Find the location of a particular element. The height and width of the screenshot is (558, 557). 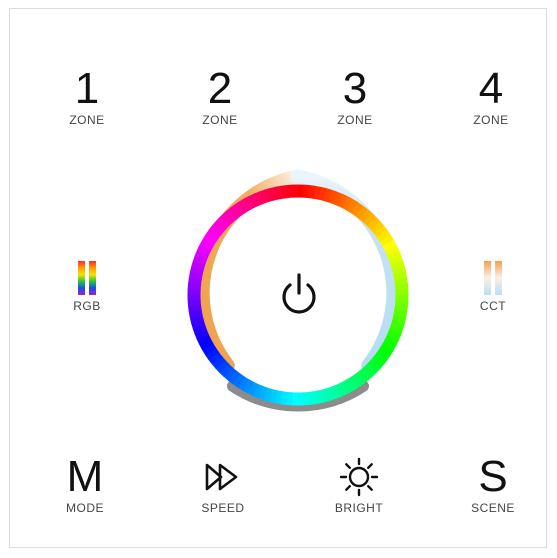

bright-button: BRIGHT is located at coordinates (359, 485).